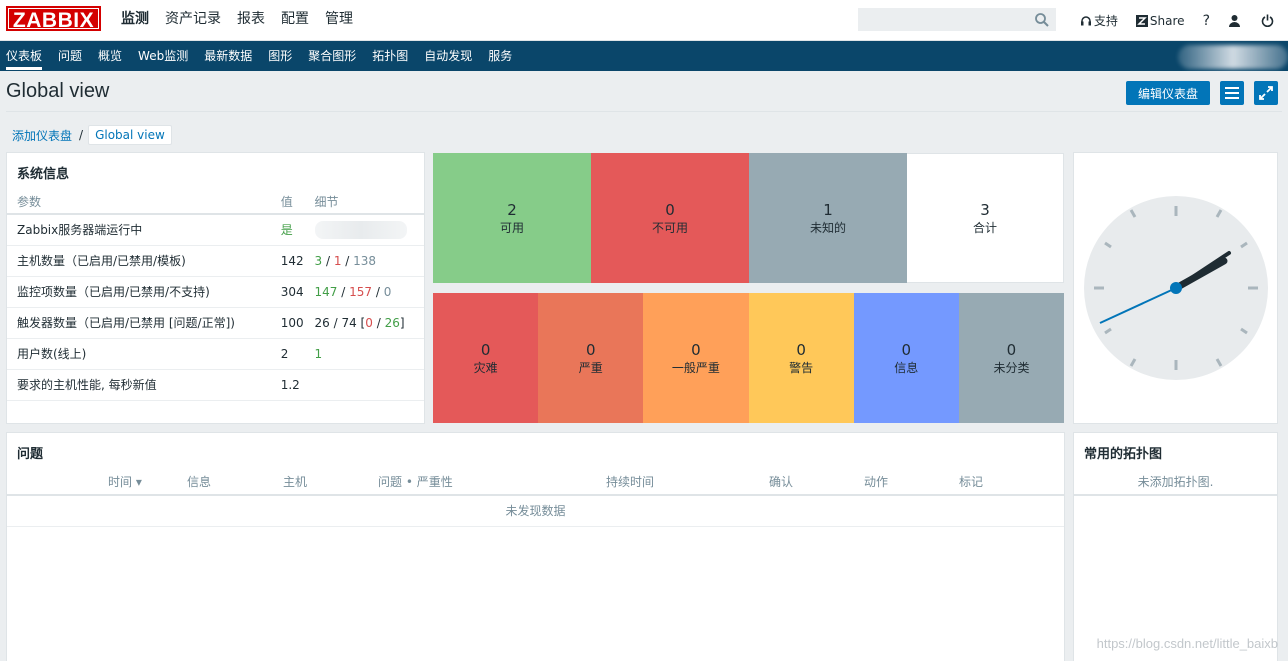  I want to click on disabled-count: 157, so click(361, 292).